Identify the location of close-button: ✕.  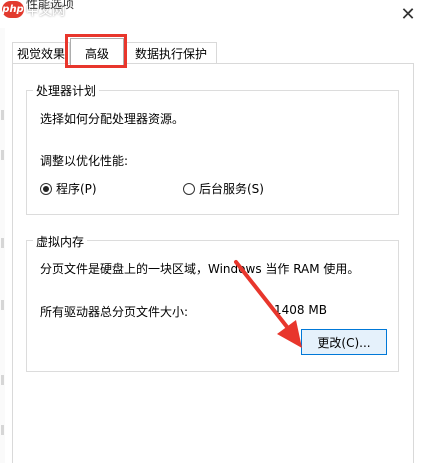
(408, 14).